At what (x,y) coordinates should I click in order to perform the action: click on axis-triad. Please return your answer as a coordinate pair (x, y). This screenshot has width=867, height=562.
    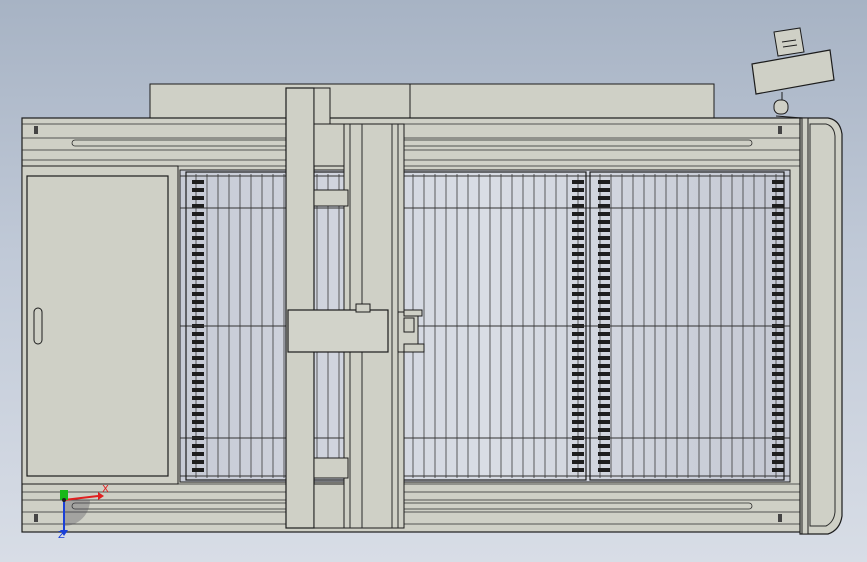
    Looking at the image, I should click on (82, 513).